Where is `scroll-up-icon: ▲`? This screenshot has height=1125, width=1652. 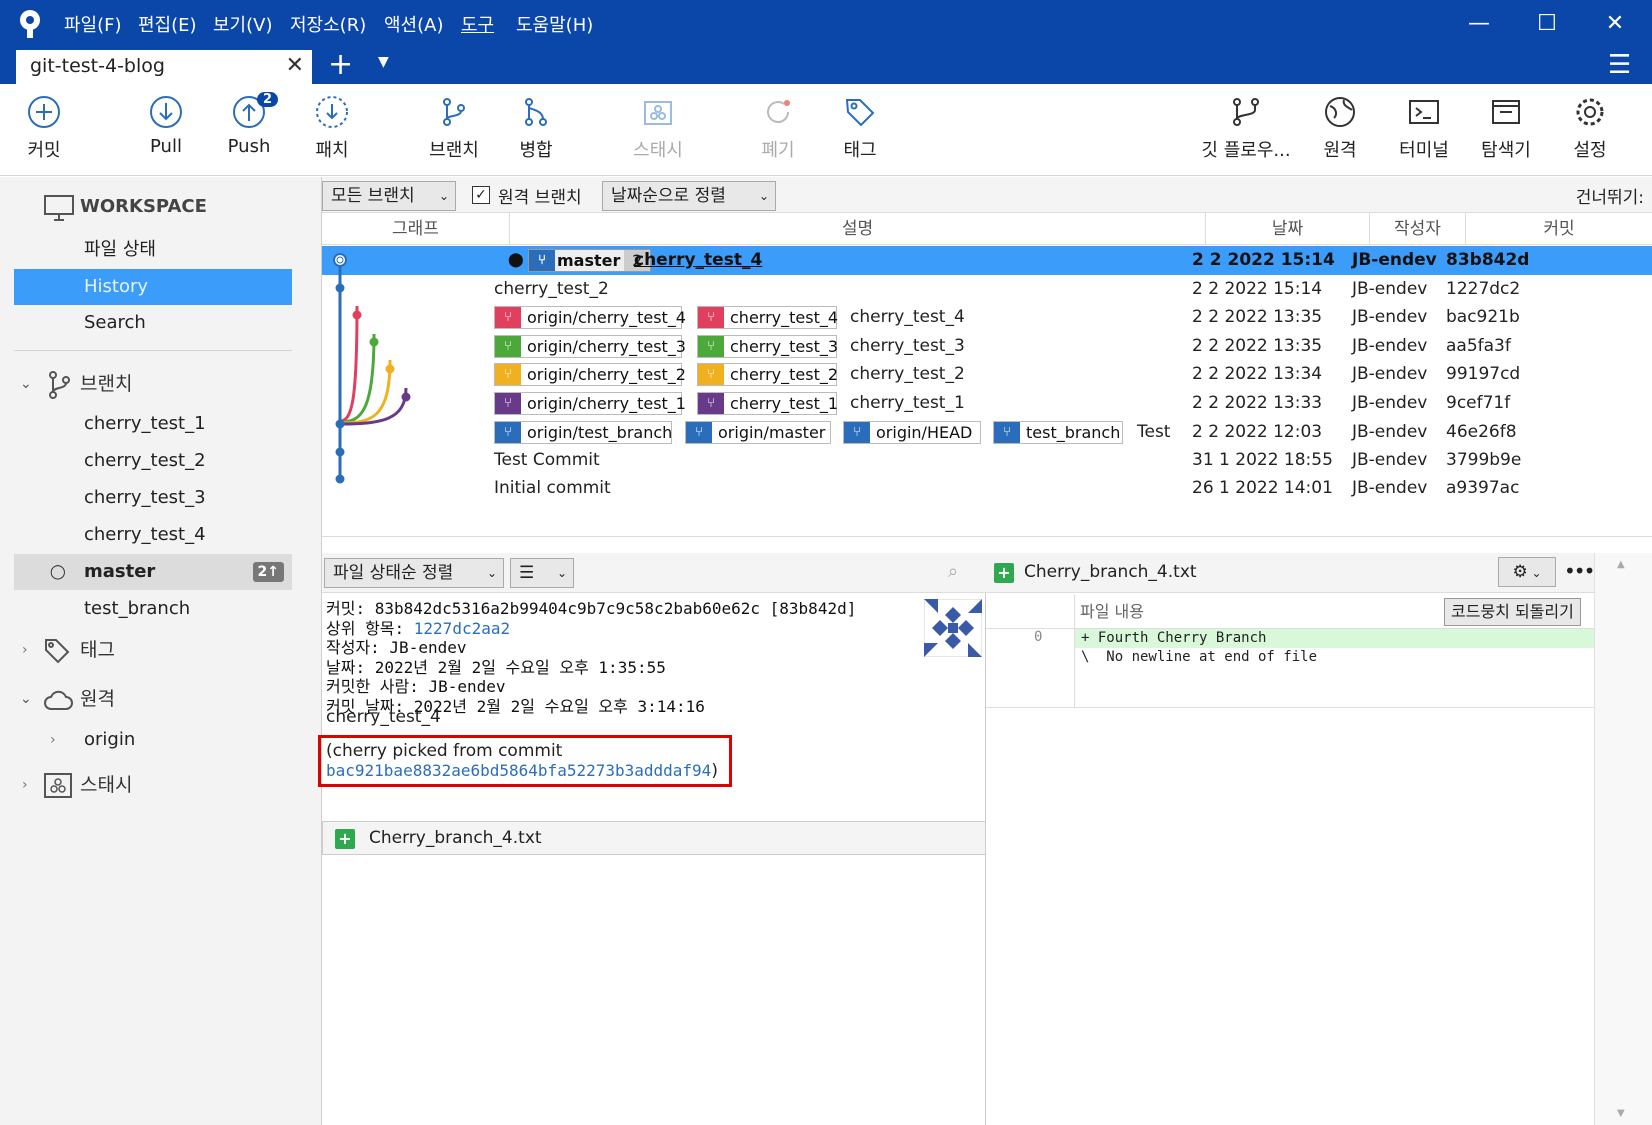
scroll-up-icon: ▲ is located at coordinates (1621, 564).